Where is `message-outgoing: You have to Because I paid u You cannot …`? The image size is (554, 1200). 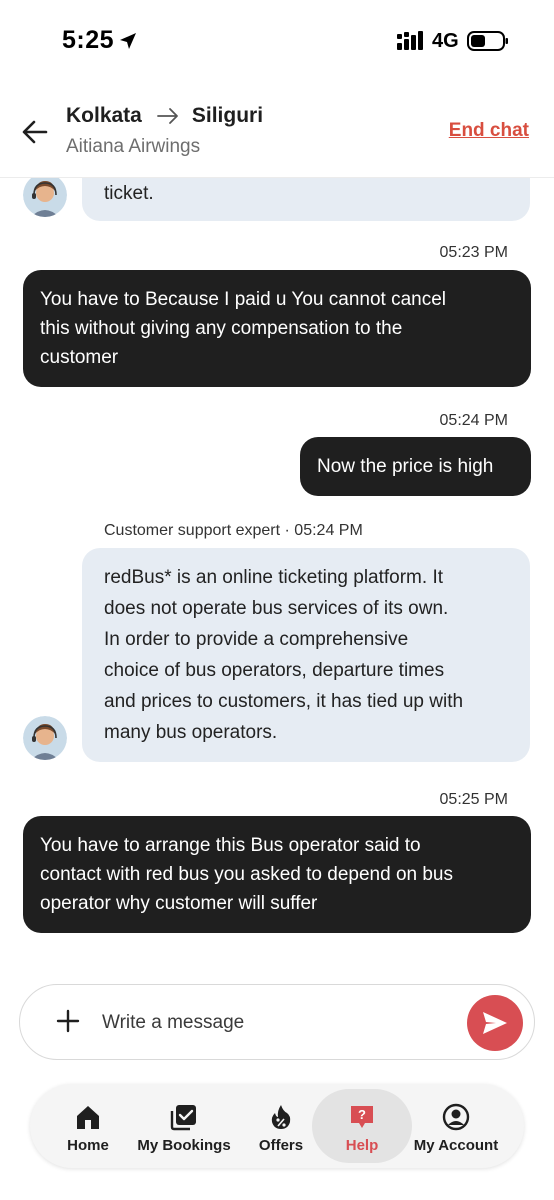 message-outgoing: You have to Because I paid u You cannot … is located at coordinates (277, 328).